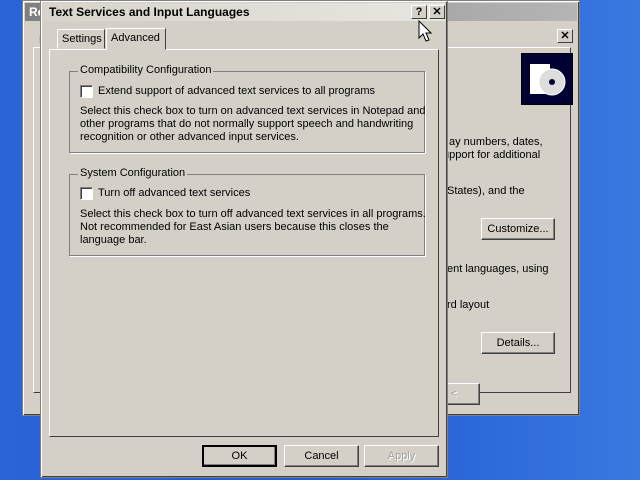 Image resolution: width=640 pixels, height=480 pixels. I want to click on compatibility-group-label: Compatibility Configuration, so click(146, 70).